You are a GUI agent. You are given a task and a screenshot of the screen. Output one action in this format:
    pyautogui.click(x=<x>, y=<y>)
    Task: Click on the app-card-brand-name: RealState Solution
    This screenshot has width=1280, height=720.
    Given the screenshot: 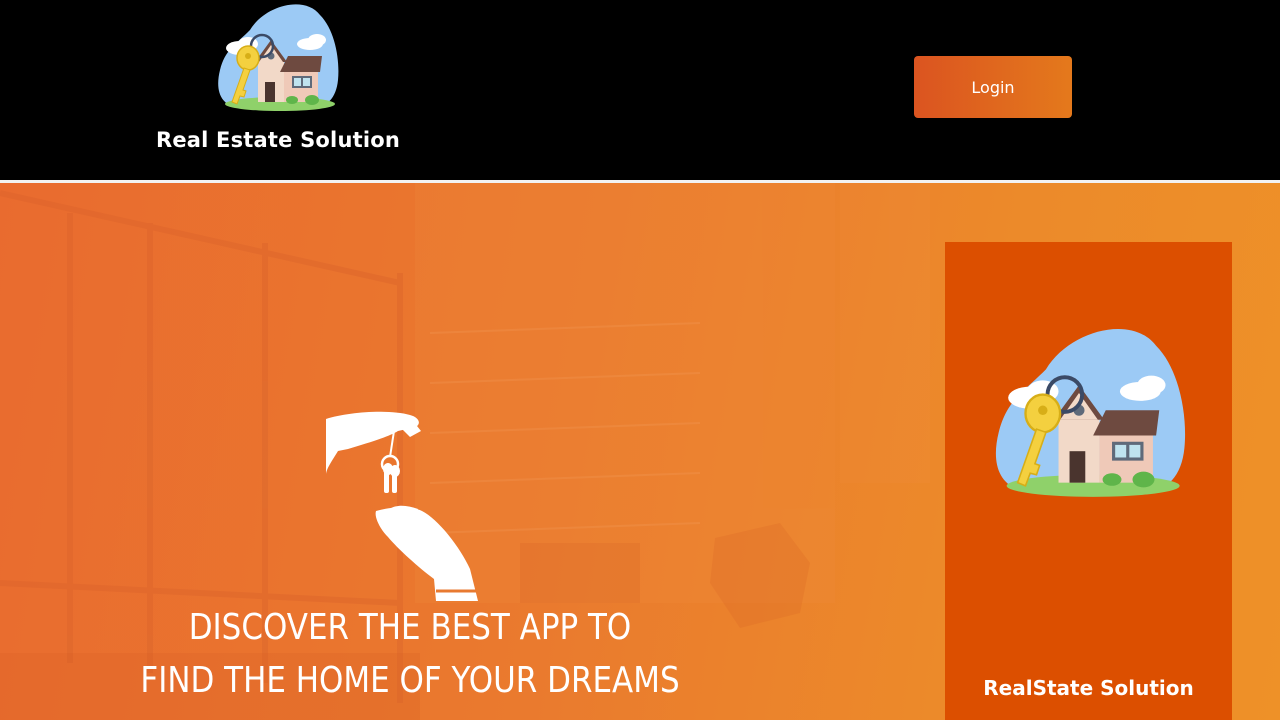 What is the action you would take?
    pyautogui.click(x=1088, y=688)
    